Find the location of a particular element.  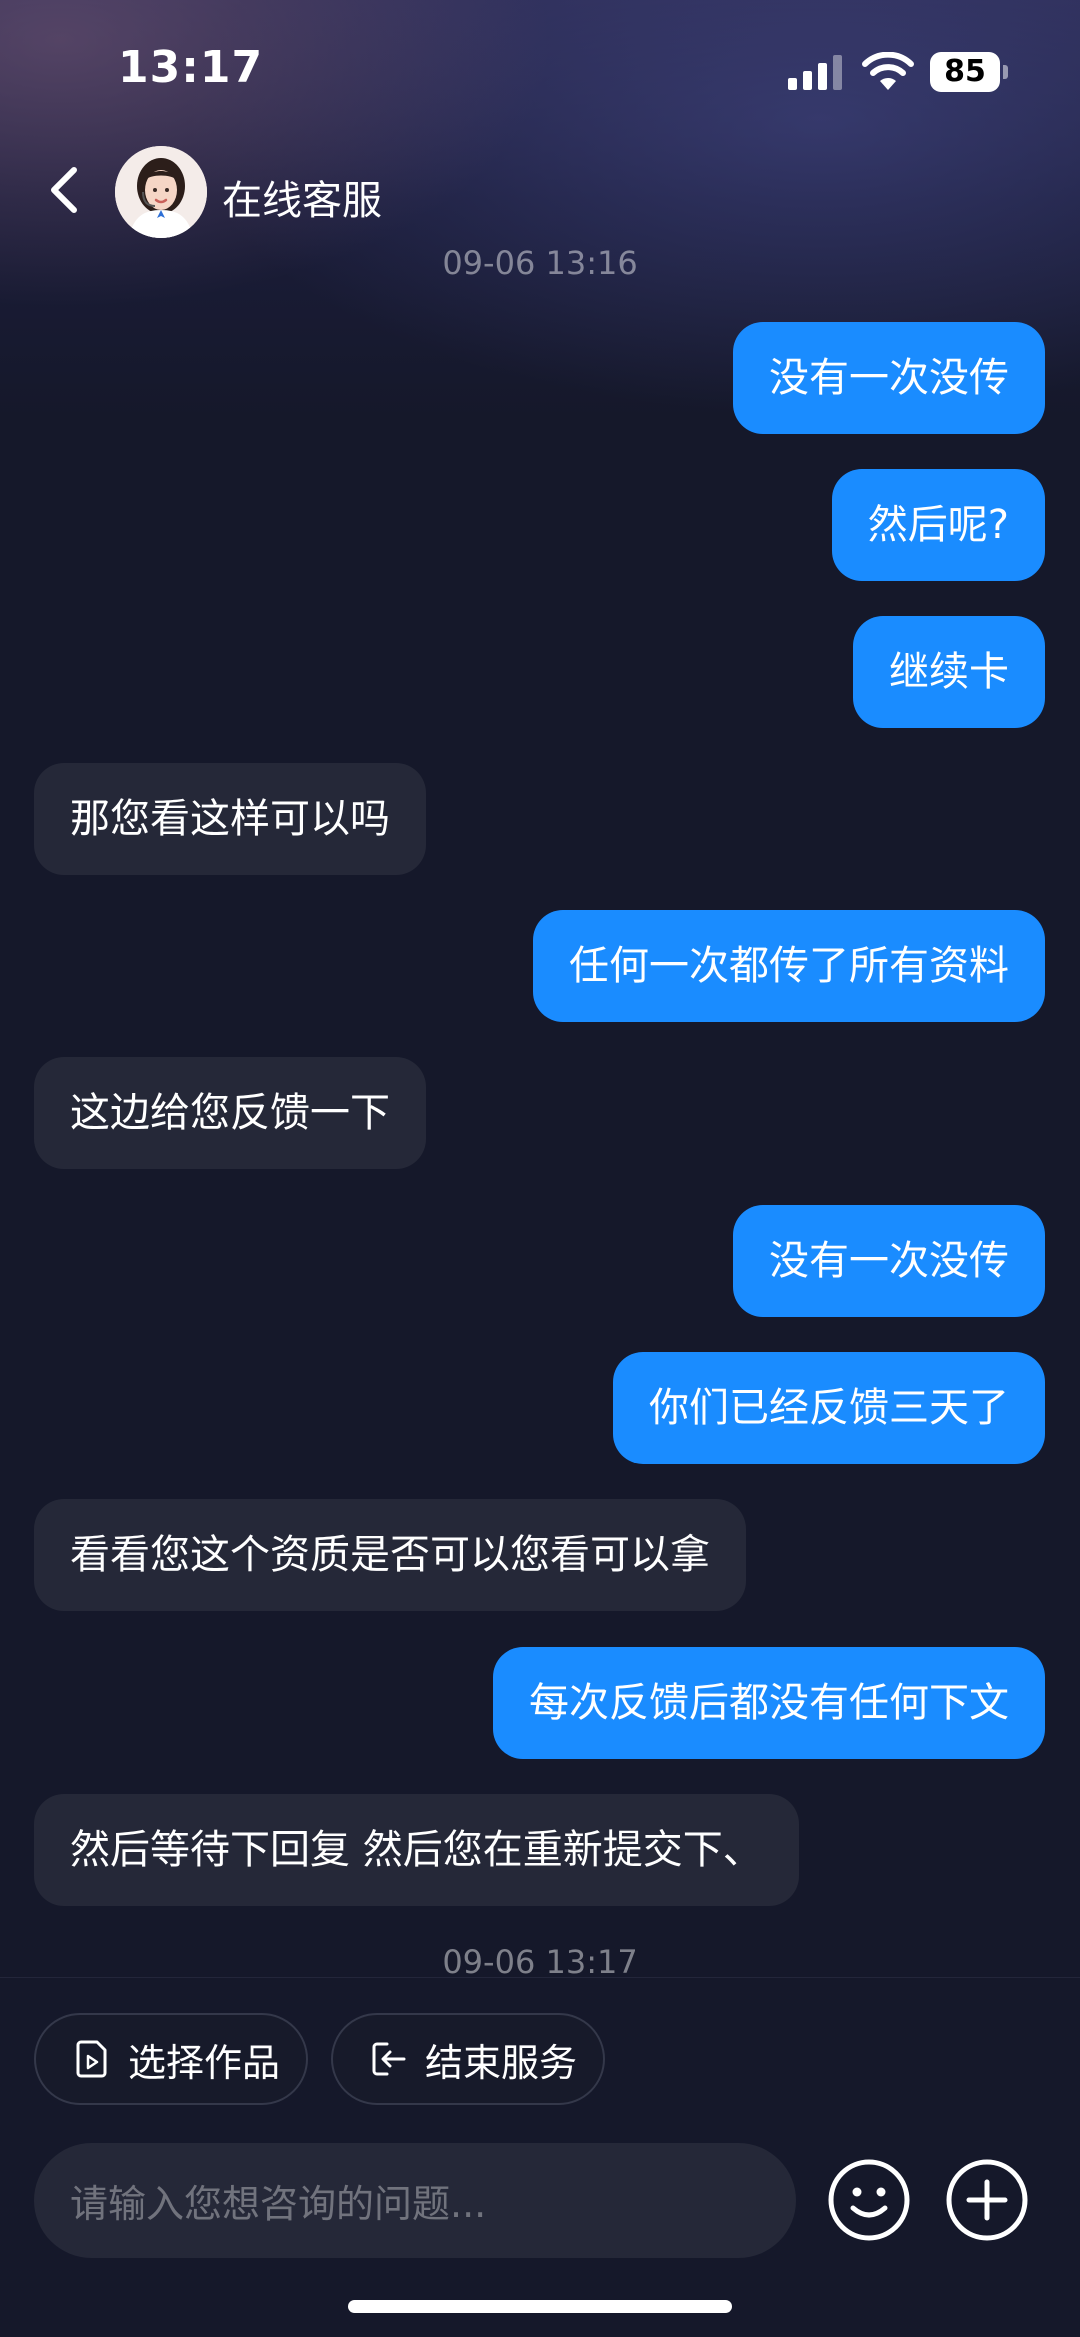

select-work-button: 选择作品 is located at coordinates (171, 2059).